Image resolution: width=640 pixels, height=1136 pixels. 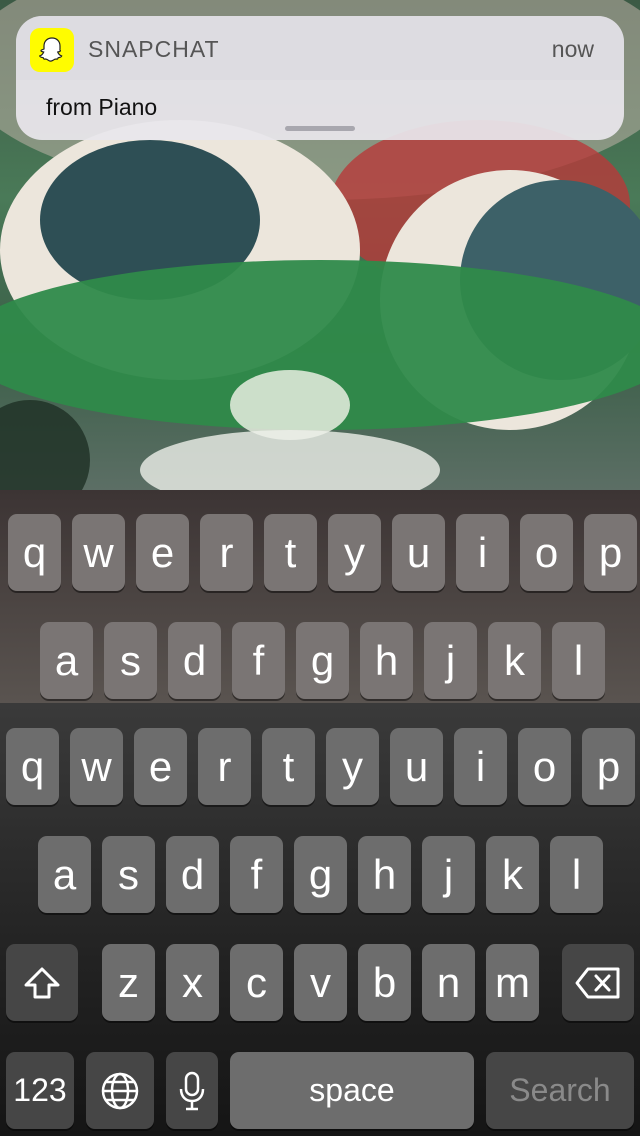 What do you see at coordinates (610, 552) in the screenshot?
I see `ghost-key-p: p` at bounding box center [610, 552].